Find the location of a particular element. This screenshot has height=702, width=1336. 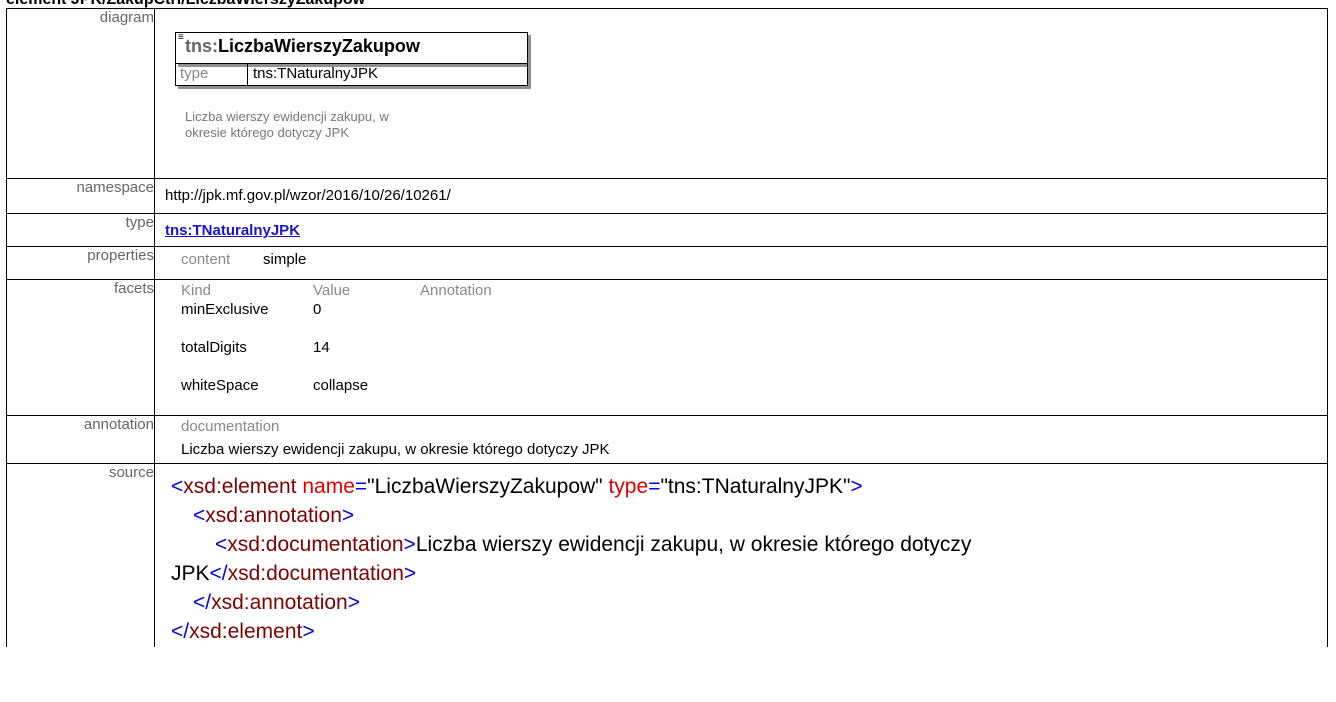

property-value: simple is located at coordinates (285, 259).